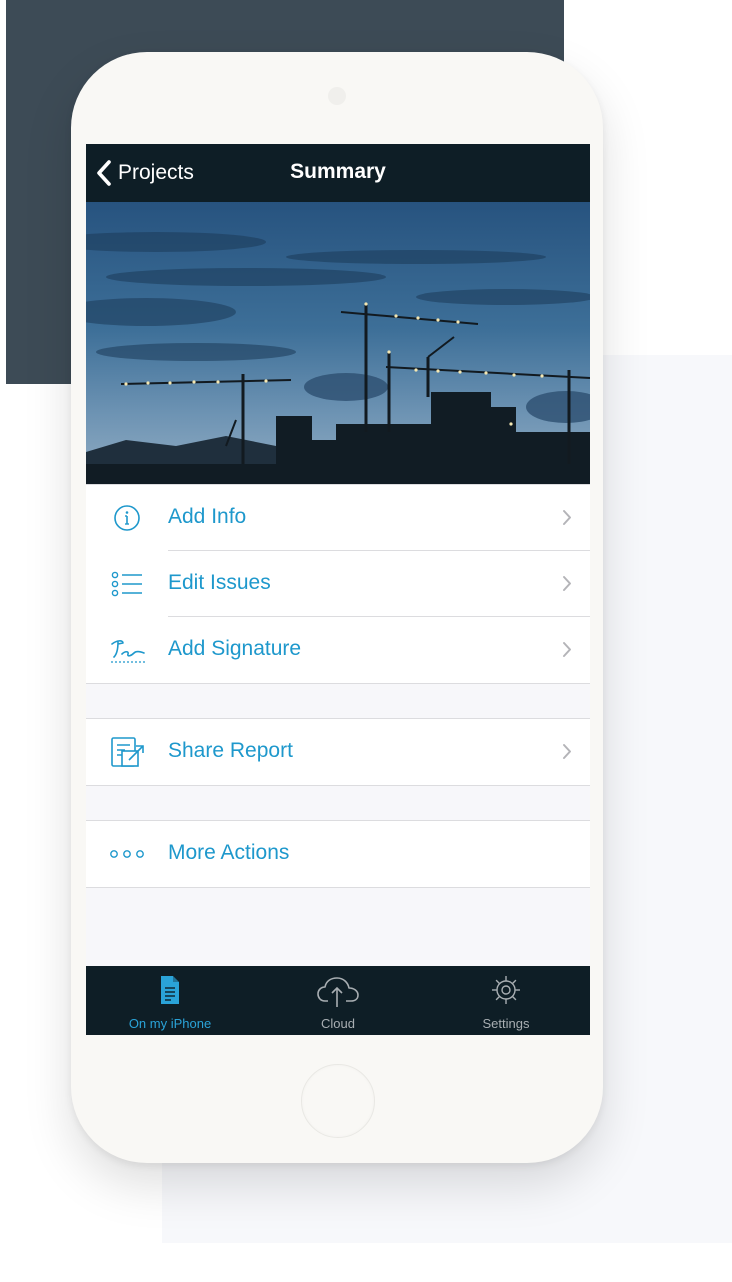 The width and height of the screenshot is (732, 1282). Describe the element at coordinates (235, 648) in the screenshot. I see `add-signature-label: Add Signature` at that location.